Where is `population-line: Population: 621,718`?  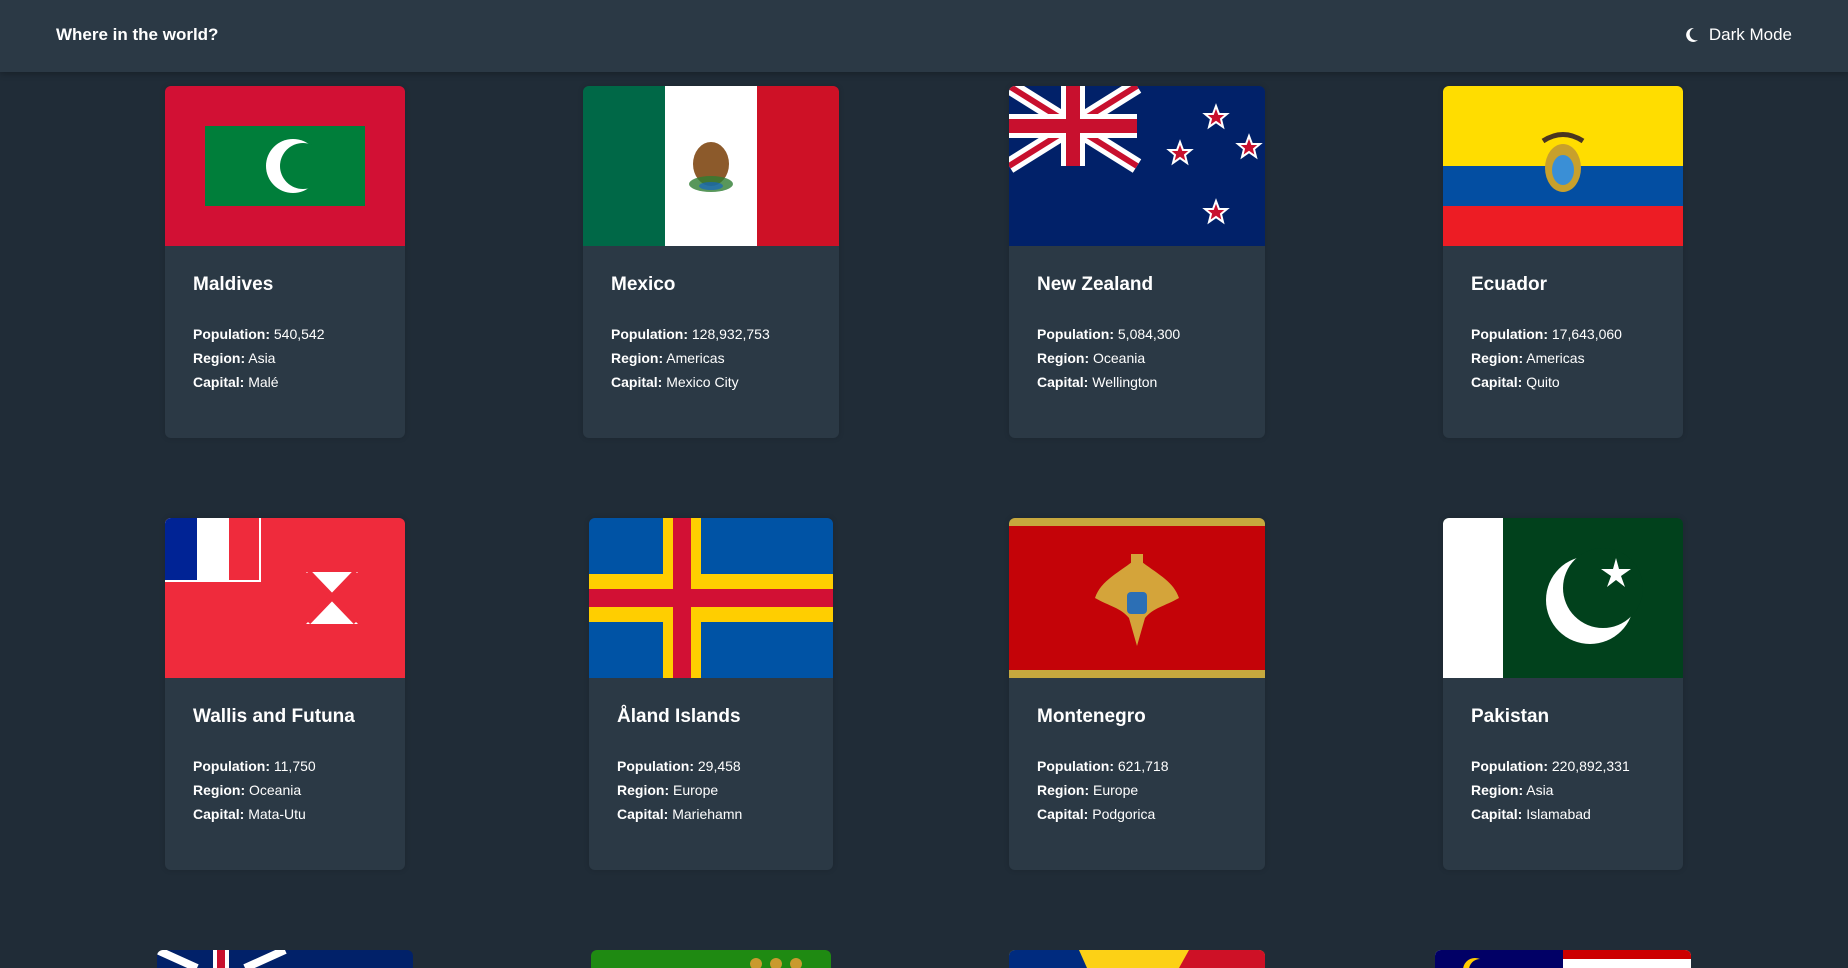
population-line: Population: 621,718 is located at coordinates (1137, 766).